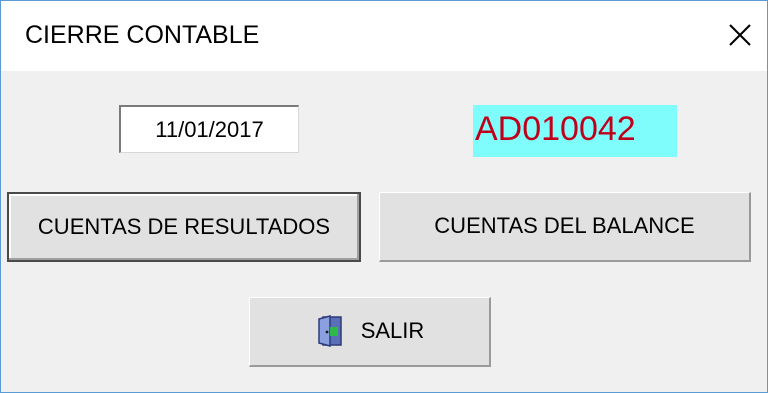  I want to click on salir-label: SALIR, so click(392, 330).